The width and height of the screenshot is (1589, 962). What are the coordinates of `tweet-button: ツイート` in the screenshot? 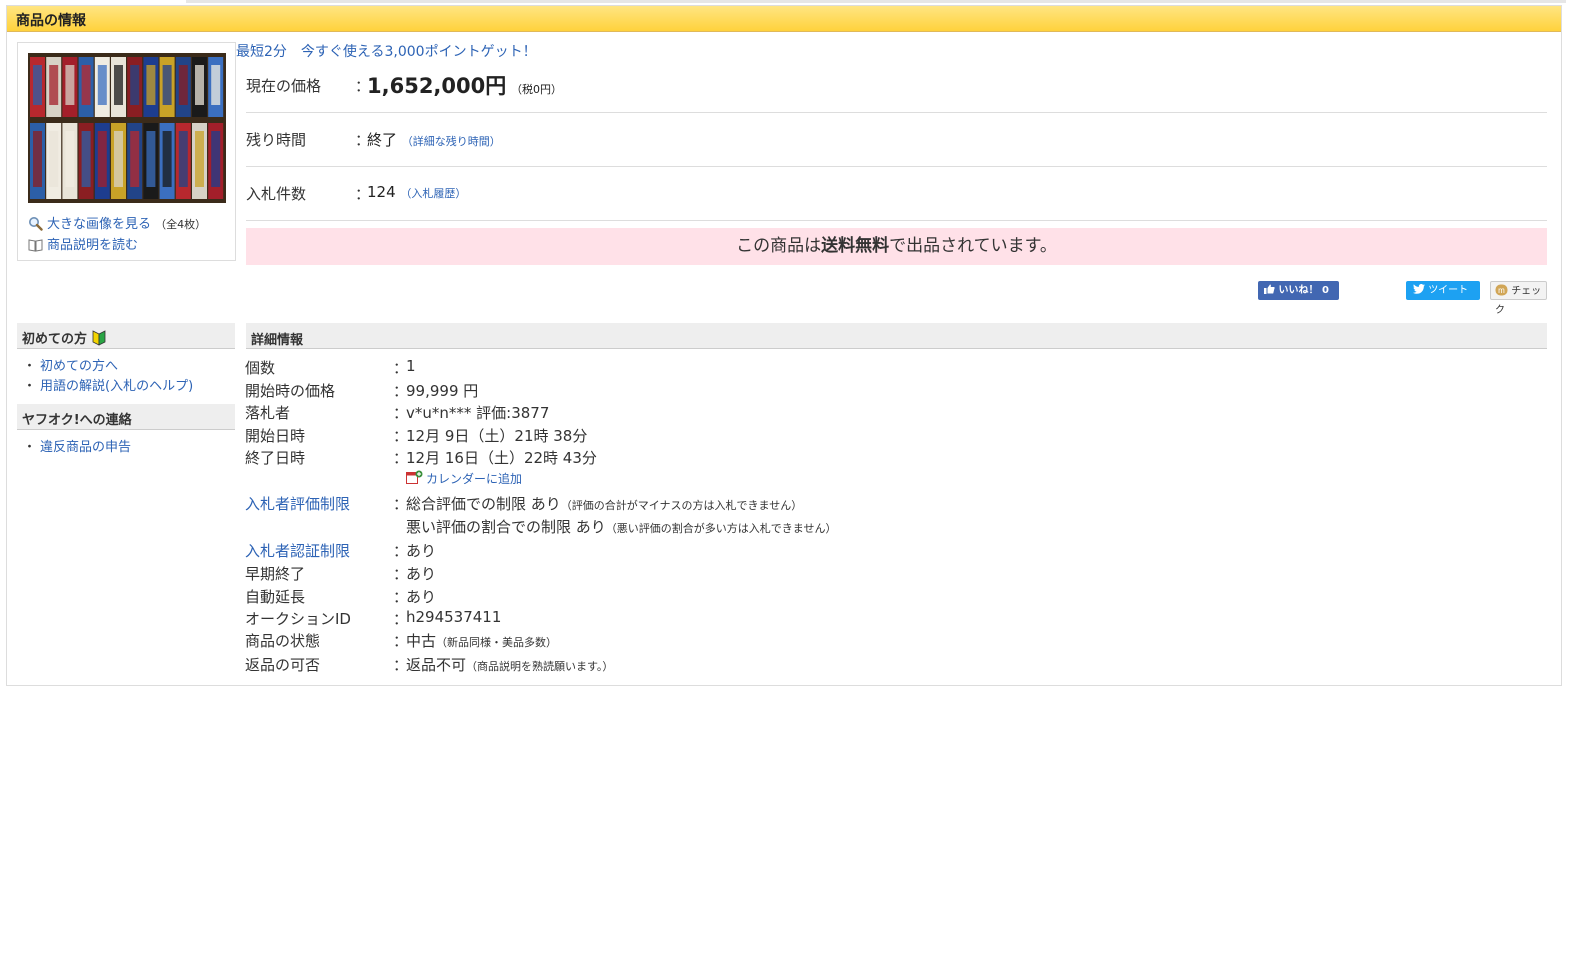 It's located at (1443, 290).